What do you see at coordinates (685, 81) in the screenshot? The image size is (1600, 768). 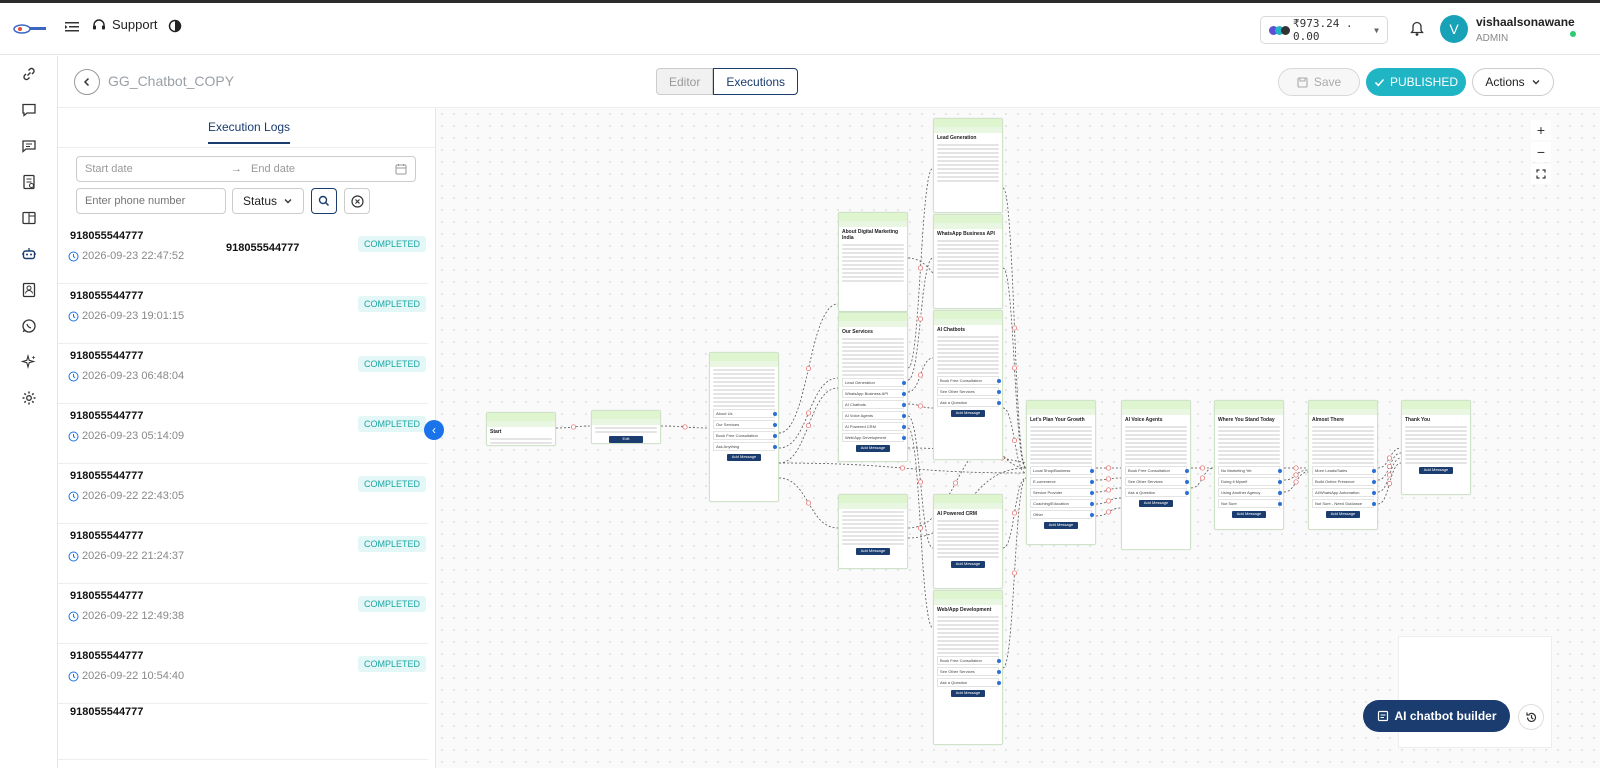 I see `tab-editor: Editor` at bounding box center [685, 81].